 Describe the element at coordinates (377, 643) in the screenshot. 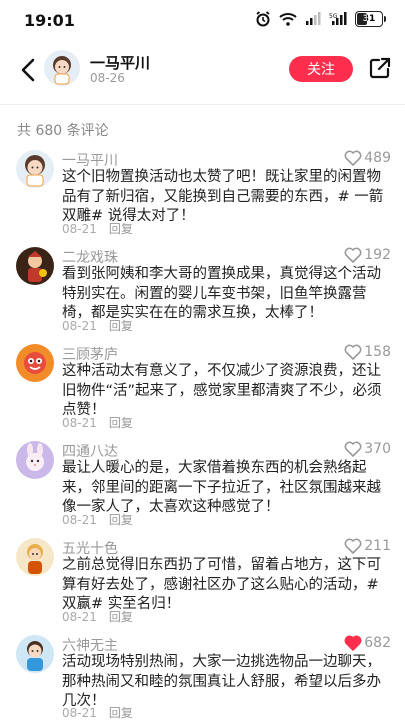

I see `like-count: 682` at that location.